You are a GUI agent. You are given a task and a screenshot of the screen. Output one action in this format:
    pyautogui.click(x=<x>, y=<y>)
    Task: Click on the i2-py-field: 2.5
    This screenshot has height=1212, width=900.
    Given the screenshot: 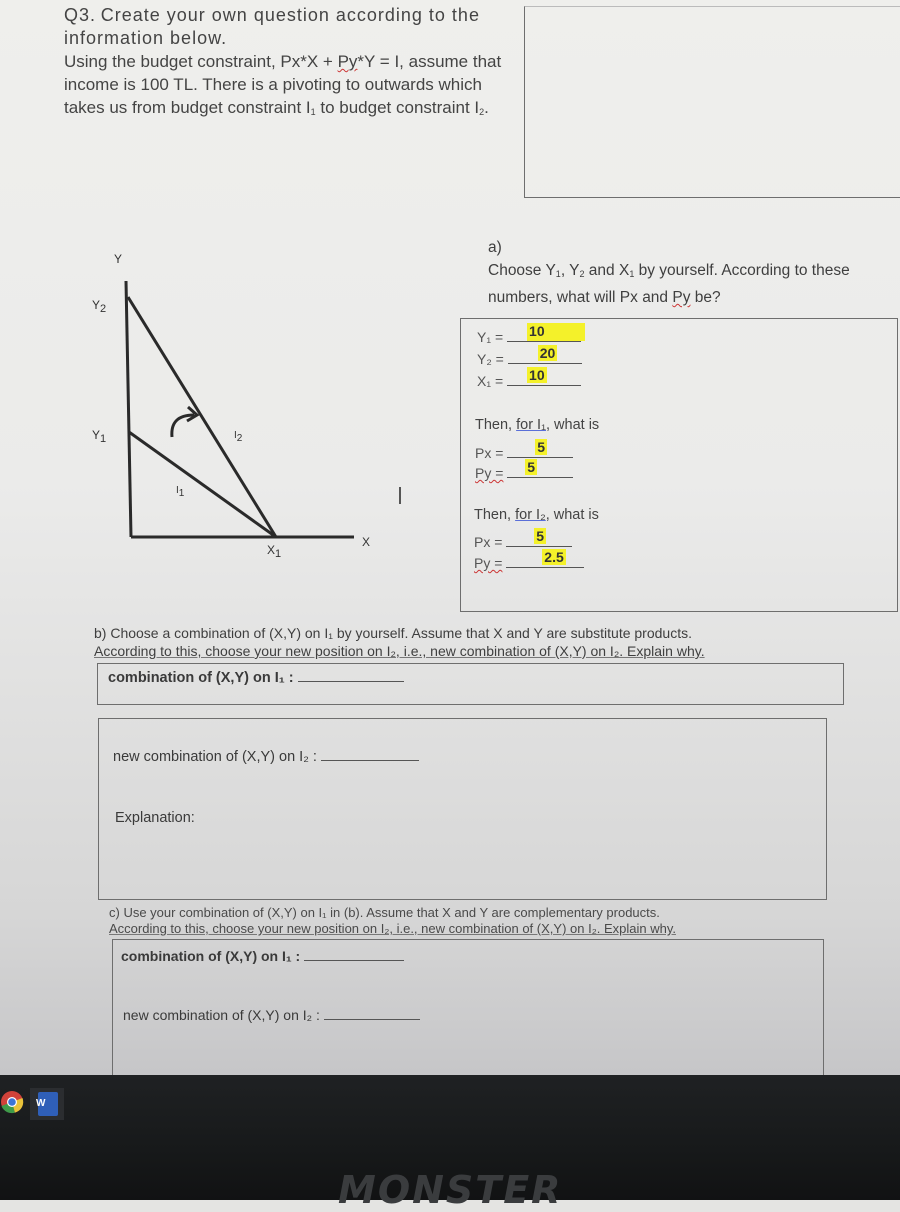 What is the action you would take?
    pyautogui.click(x=545, y=558)
    